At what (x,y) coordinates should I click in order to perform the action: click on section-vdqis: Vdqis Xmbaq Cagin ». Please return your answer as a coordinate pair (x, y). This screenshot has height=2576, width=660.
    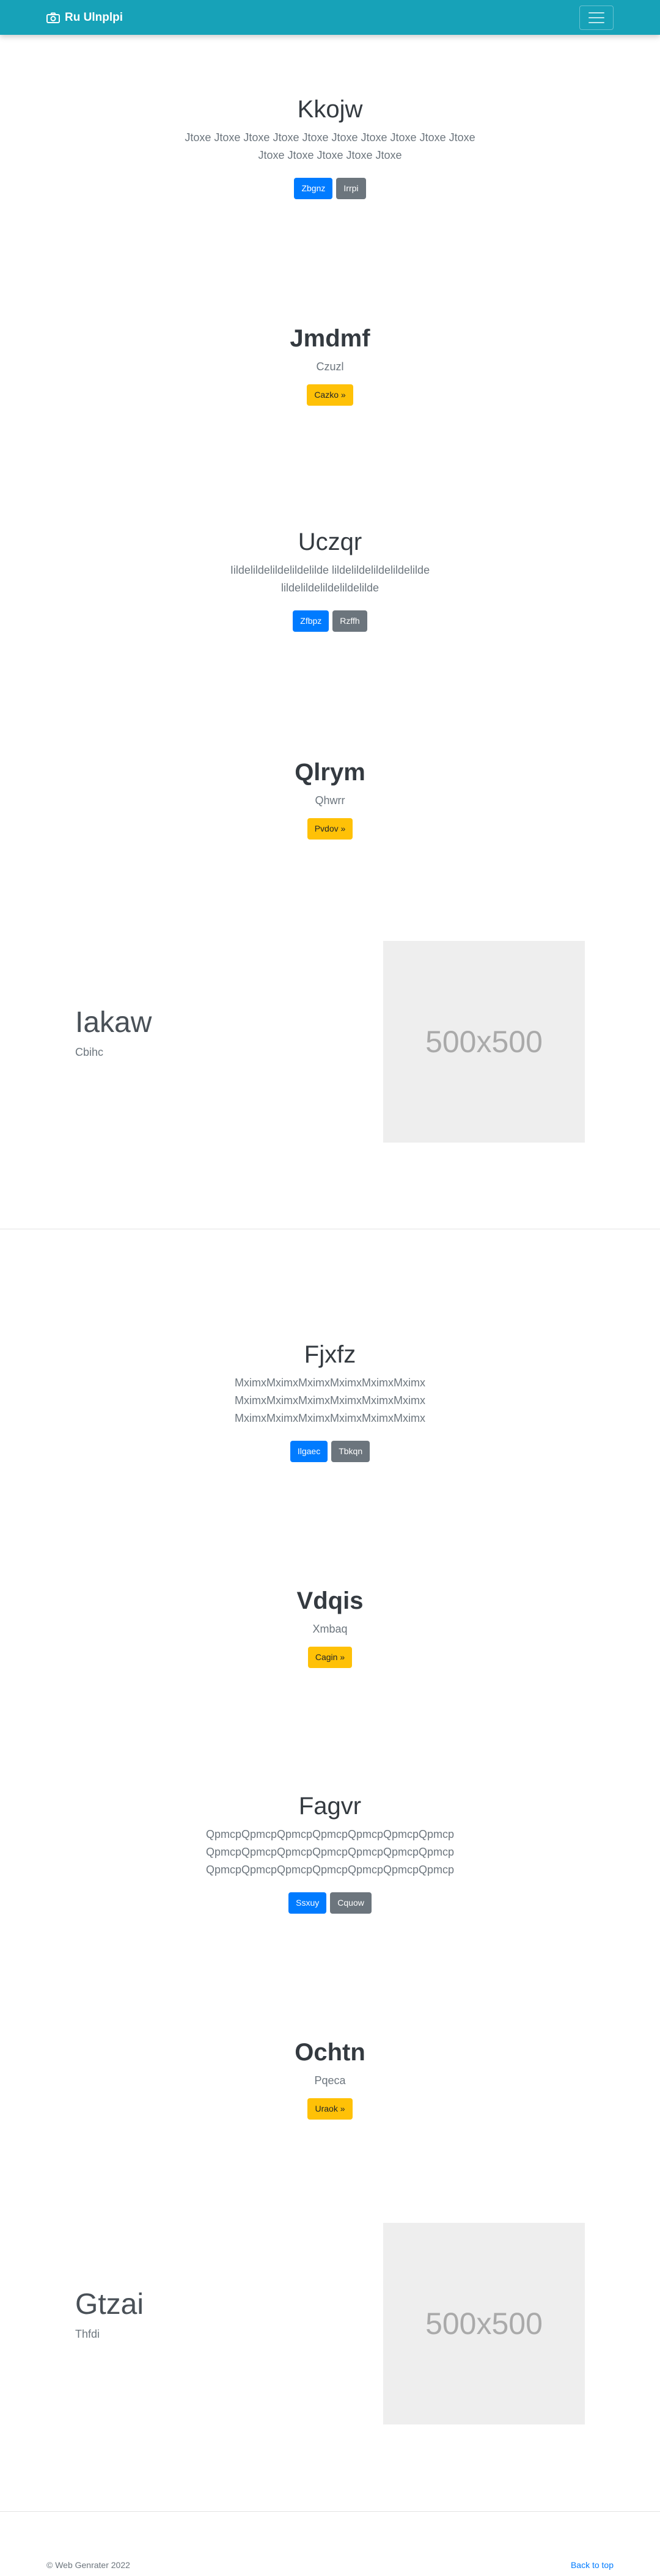
    Looking at the image, I should click on (330, 1627).